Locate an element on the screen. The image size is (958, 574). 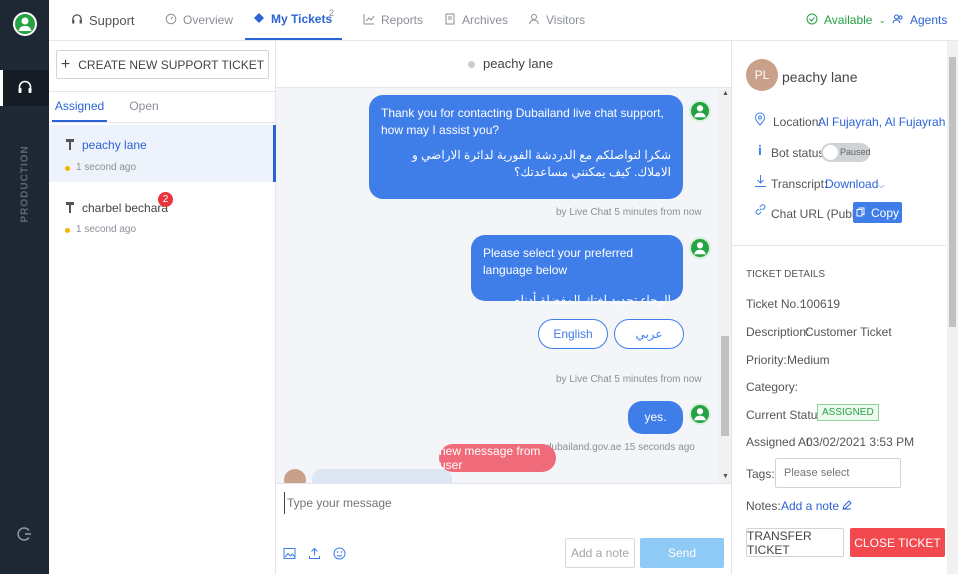
description-label: Description: is located at coordinates (778, 332).